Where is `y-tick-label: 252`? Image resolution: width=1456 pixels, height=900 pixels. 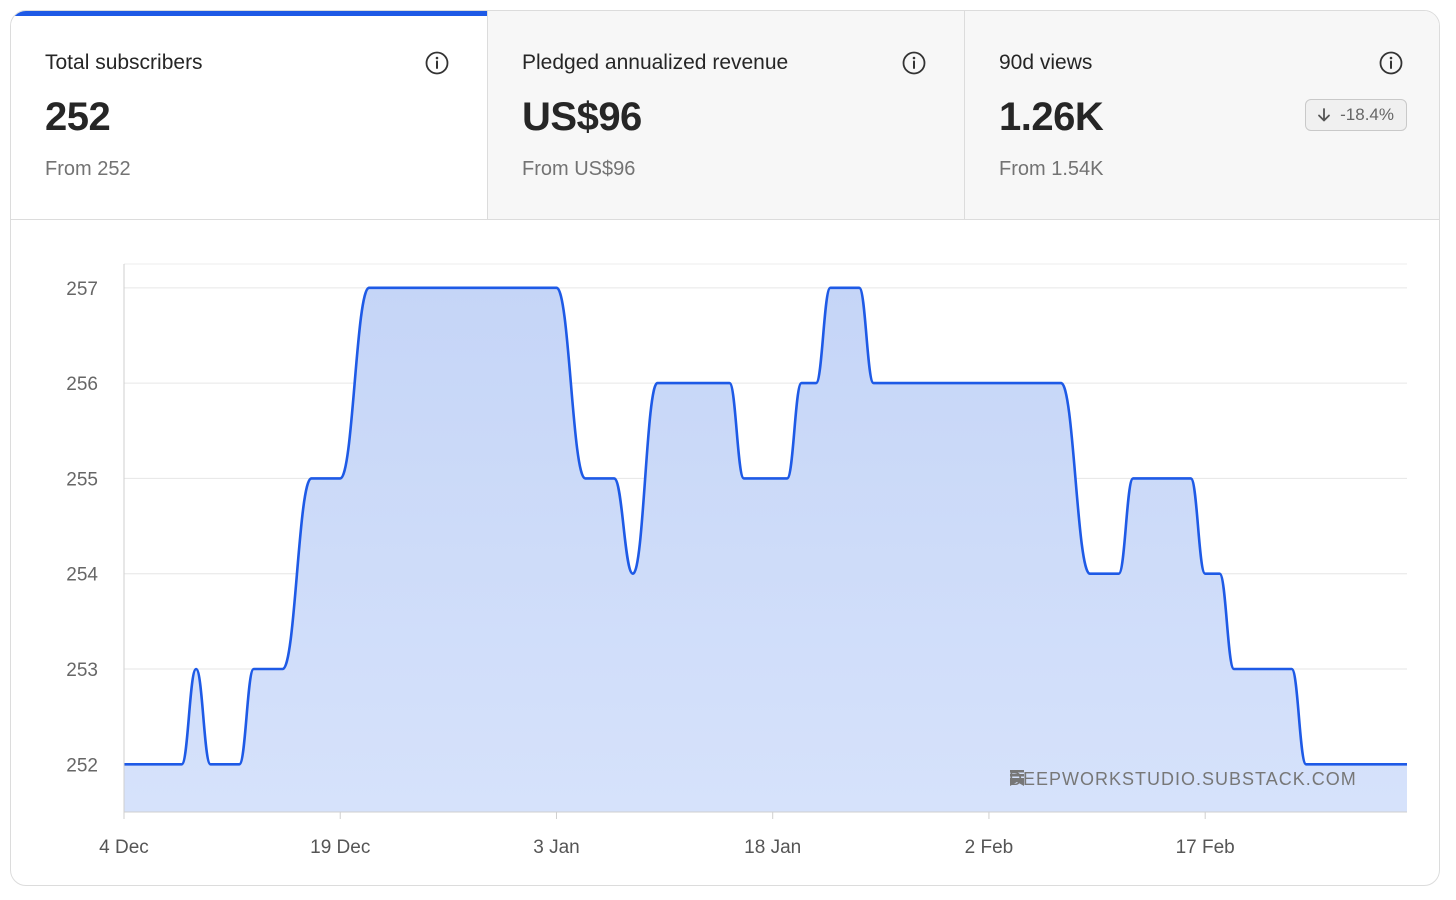 y-tick-label: 252 is located at coordinates (82, 765).